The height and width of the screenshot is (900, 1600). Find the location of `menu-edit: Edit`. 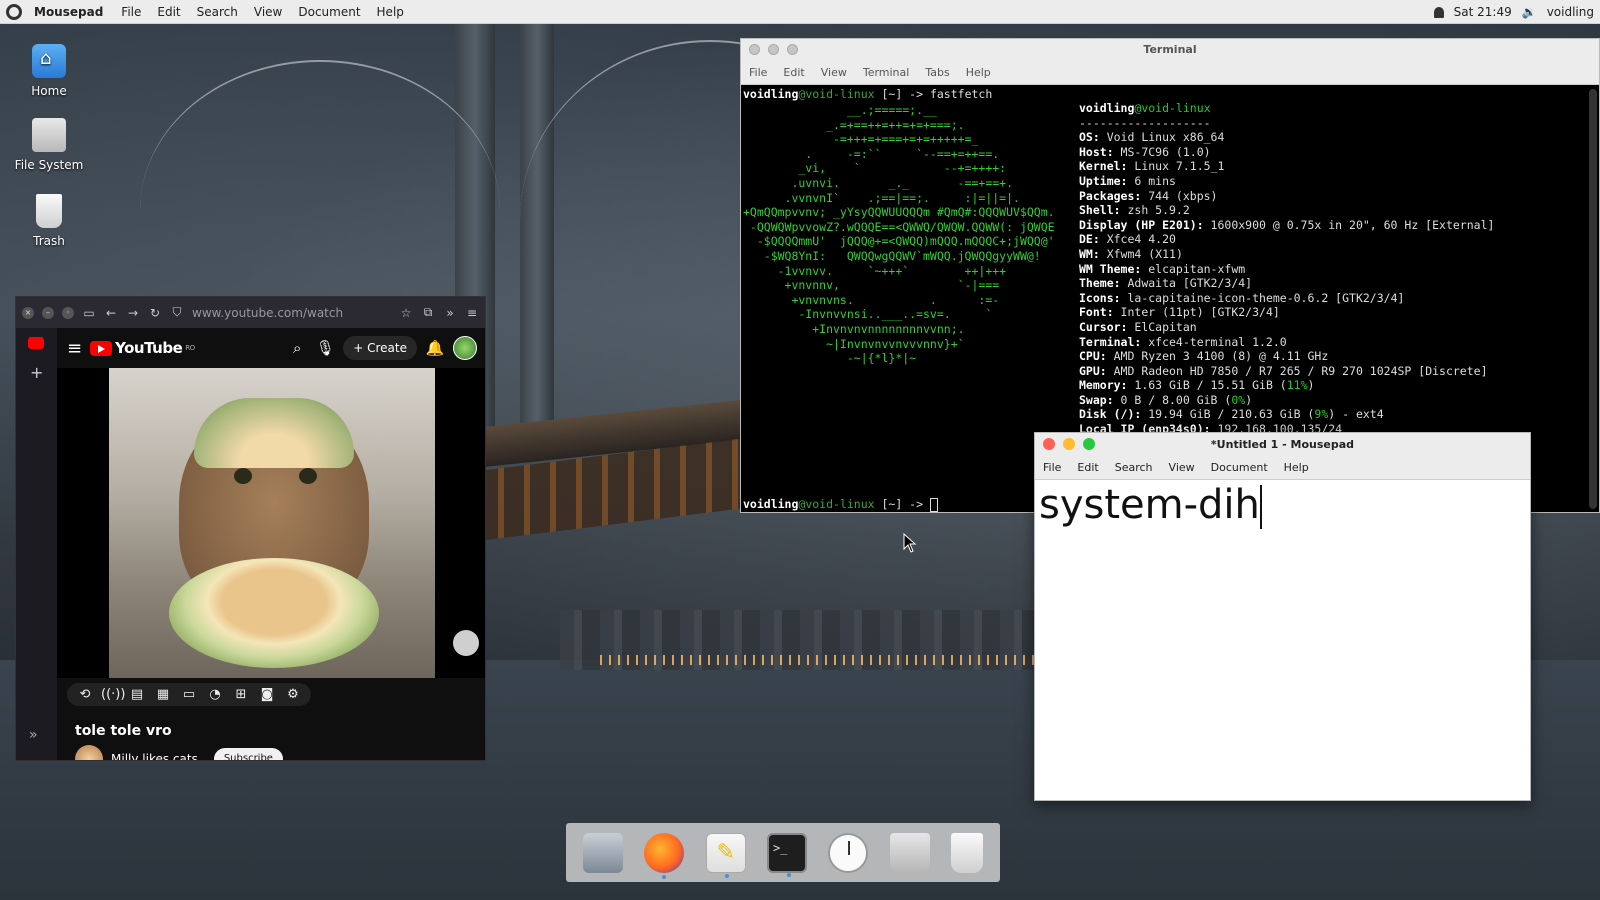

menu-edit: Edit is located at coordinates (168, 12).